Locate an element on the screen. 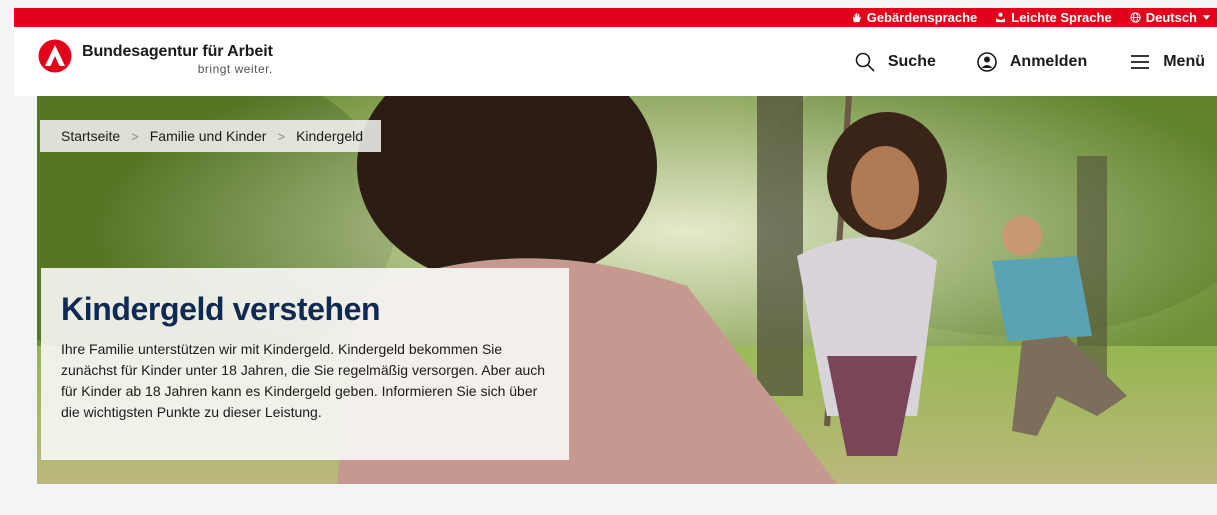  easy-language-label: Leichte Sprache is located at coordinates (1061, 17).